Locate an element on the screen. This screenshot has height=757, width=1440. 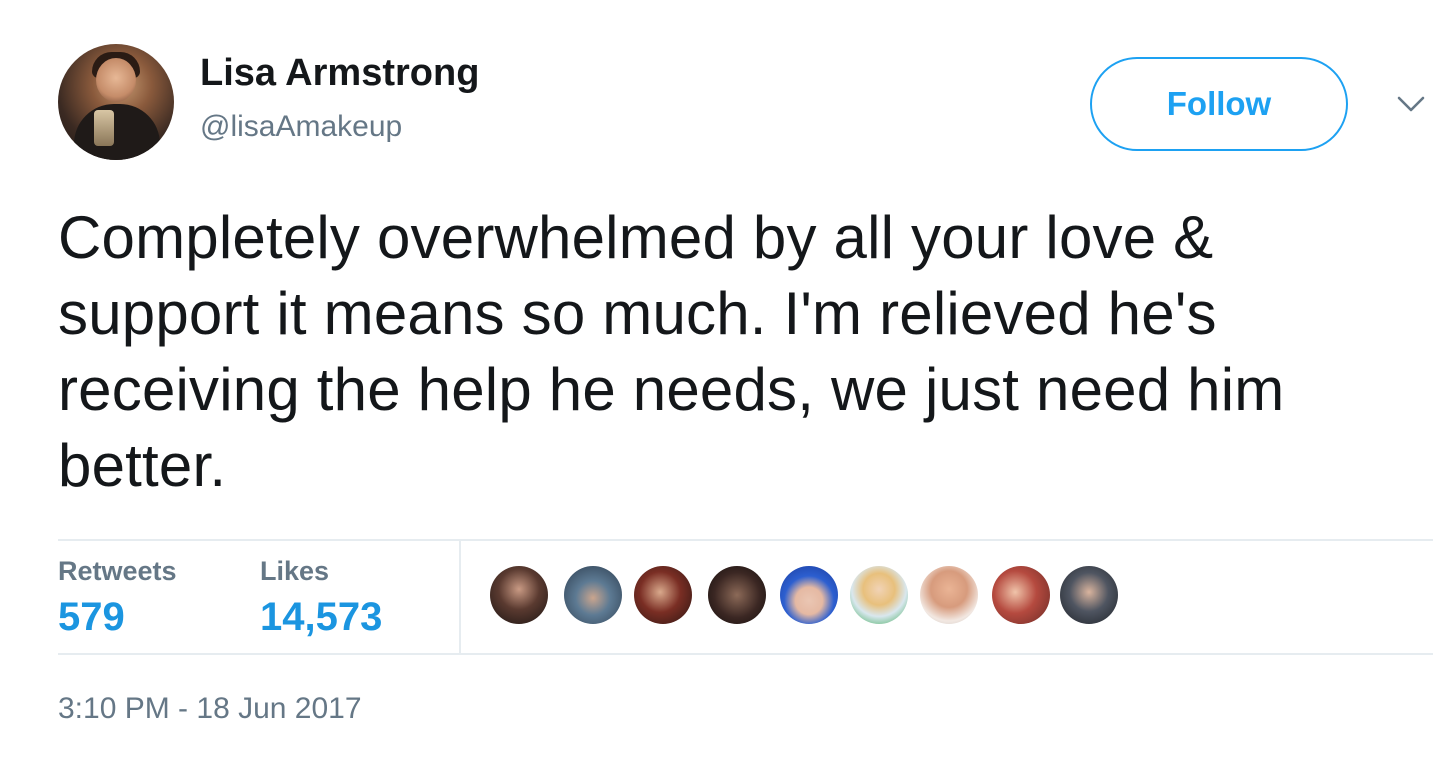
retweets-stat: Retweets 579 is located at coordinates (117, 598).